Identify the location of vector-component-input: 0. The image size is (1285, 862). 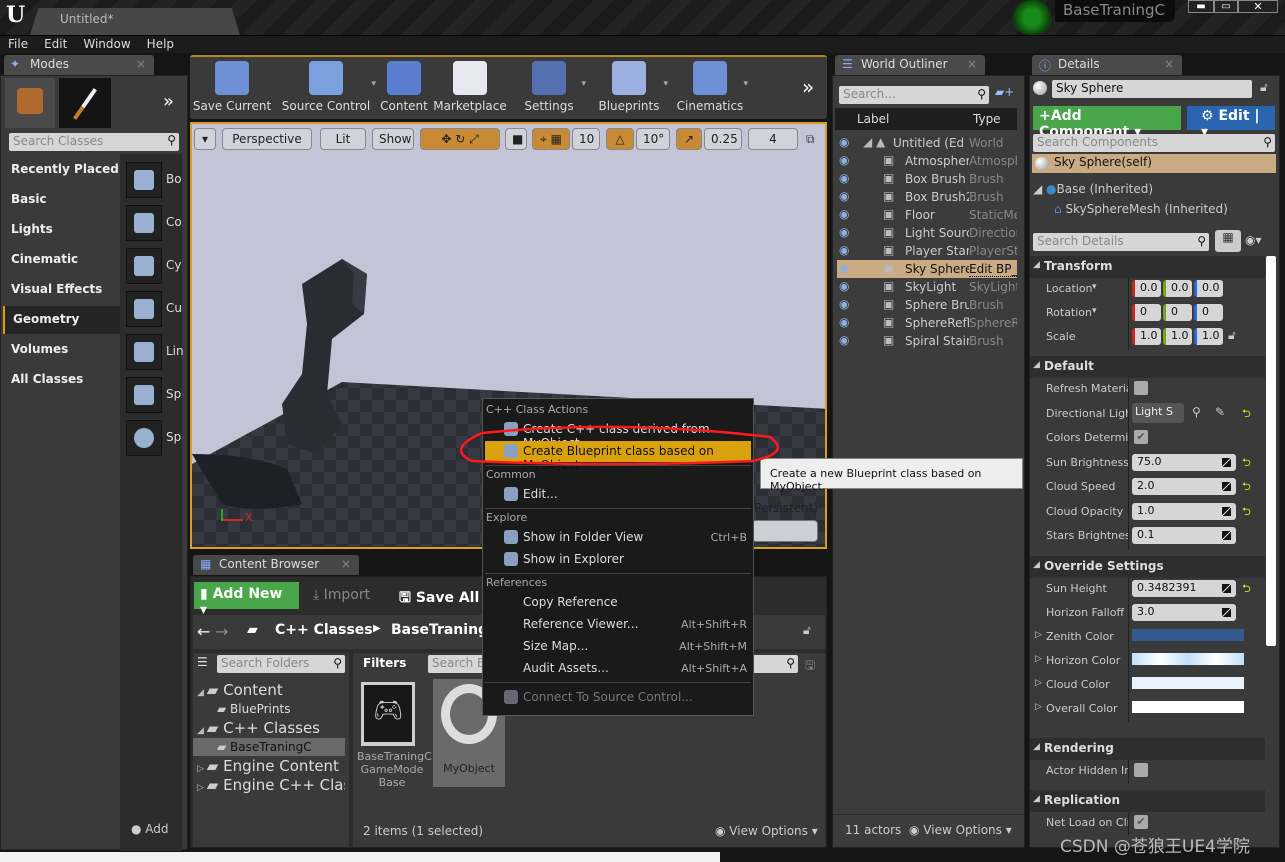
(1208, 312).